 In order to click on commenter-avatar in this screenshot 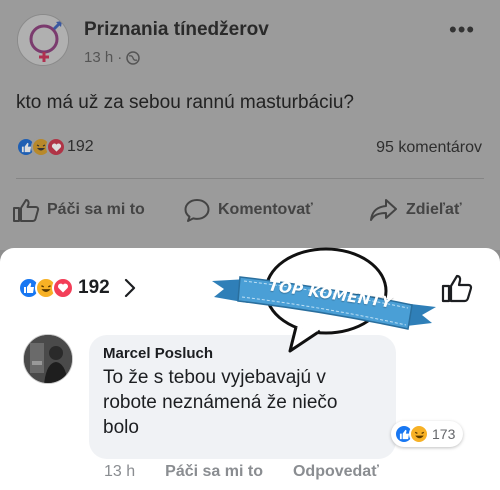, I will do `click(48, 359)`.